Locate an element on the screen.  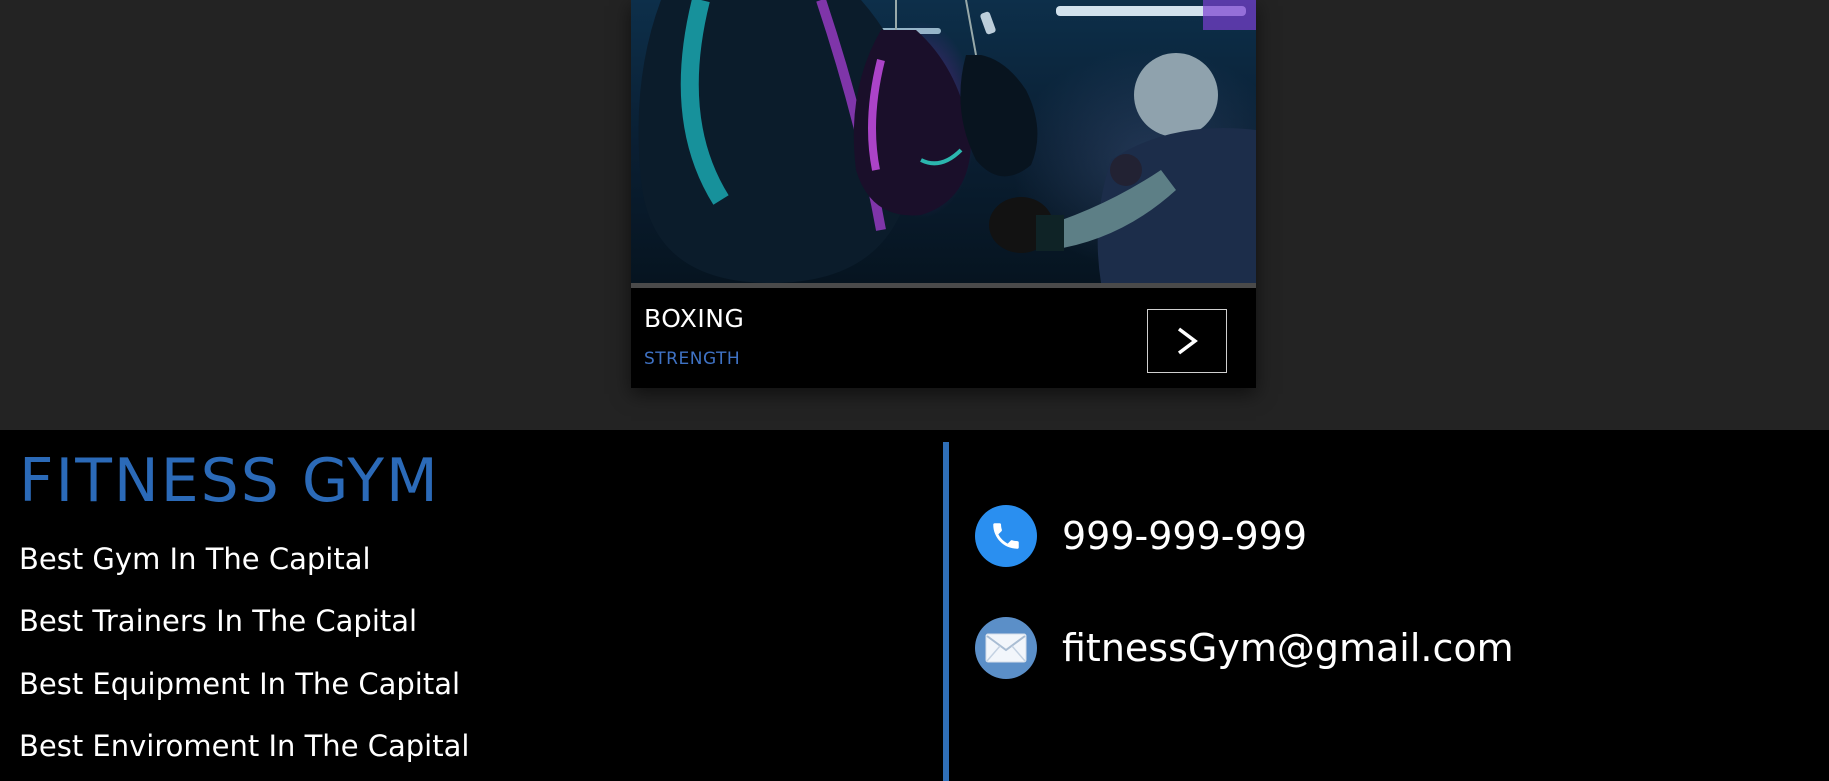
contact-email: fitnessGym@gmail.com is located at coordinates (1244, 648).